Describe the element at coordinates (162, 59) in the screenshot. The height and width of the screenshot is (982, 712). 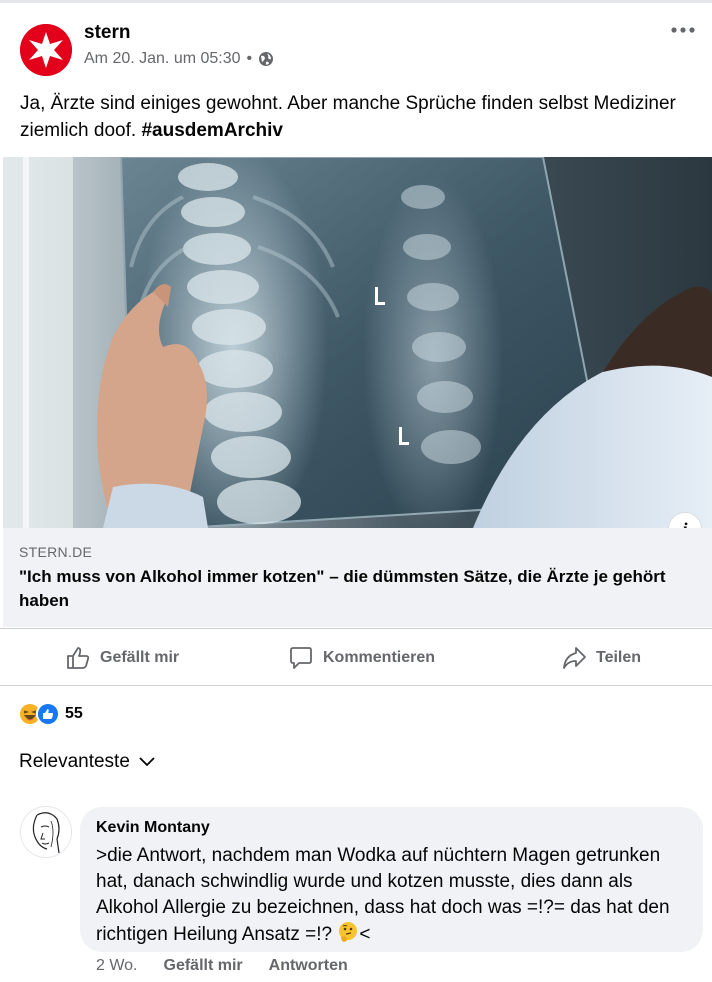
I see `post-timestamp: Am 20. Jan. um 05:30` at that location.